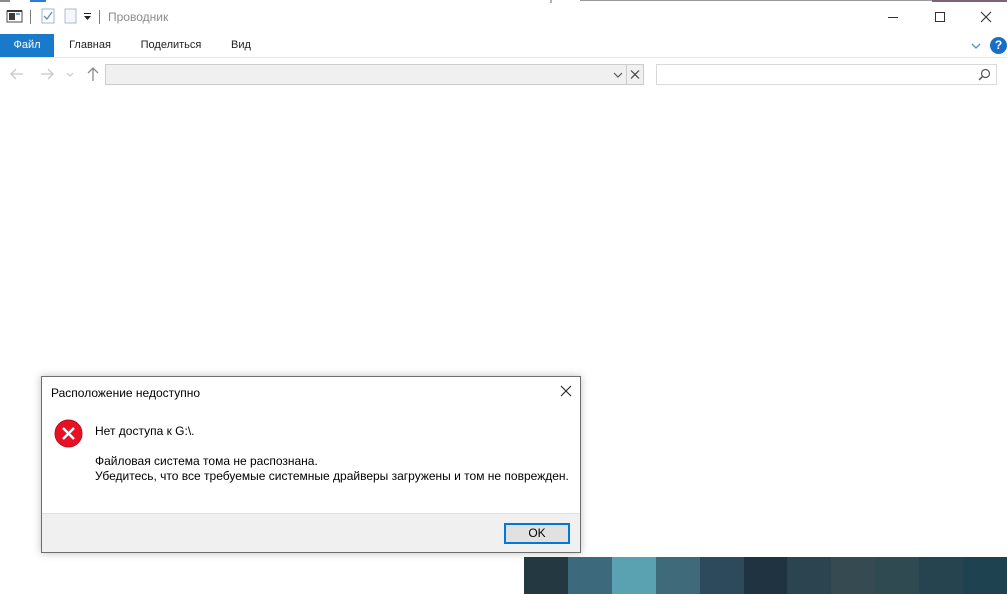 The image size is (1007, 594). Describe the element at coordinates (503, 46) in the screenshot. I see `ribbon-tabs: Файл Главная Поделиться Вид ?` at that location.